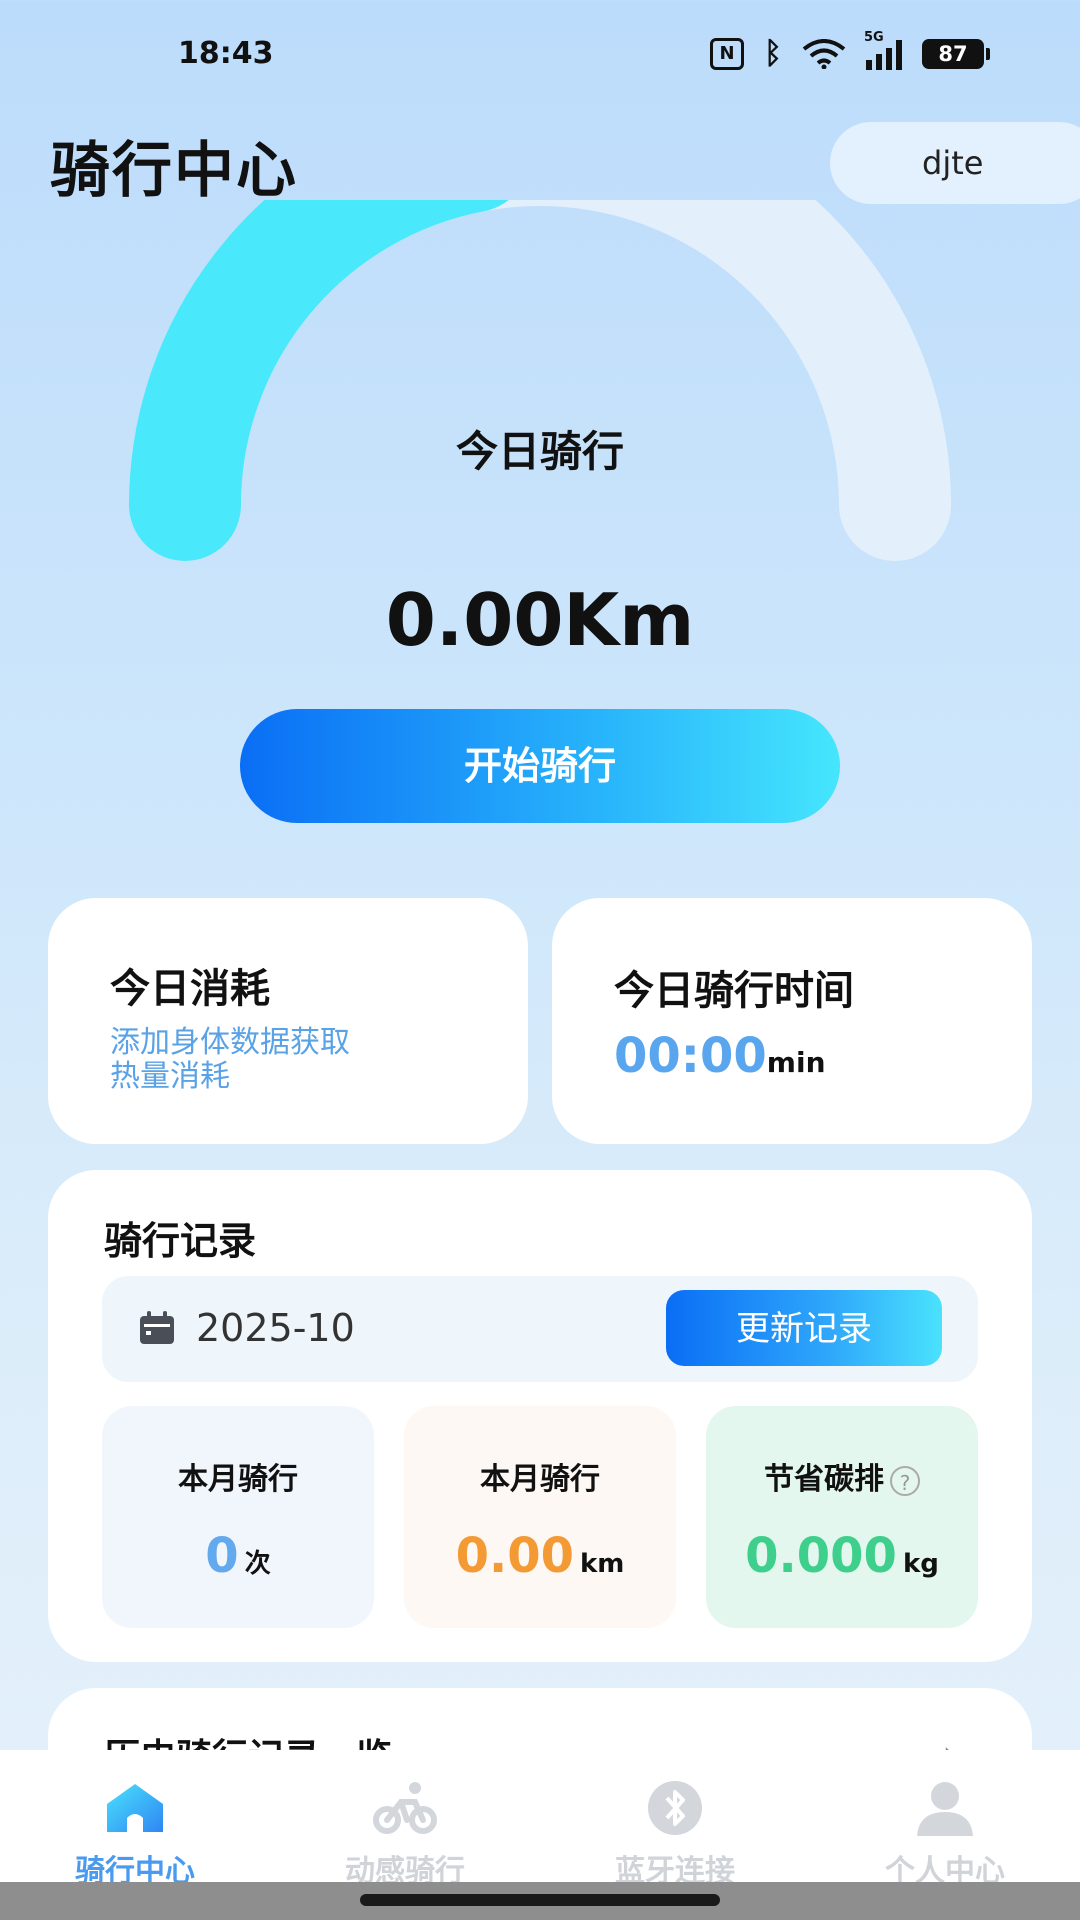  I want to click on tab-profile: 个人中心, so click(945, 1835).